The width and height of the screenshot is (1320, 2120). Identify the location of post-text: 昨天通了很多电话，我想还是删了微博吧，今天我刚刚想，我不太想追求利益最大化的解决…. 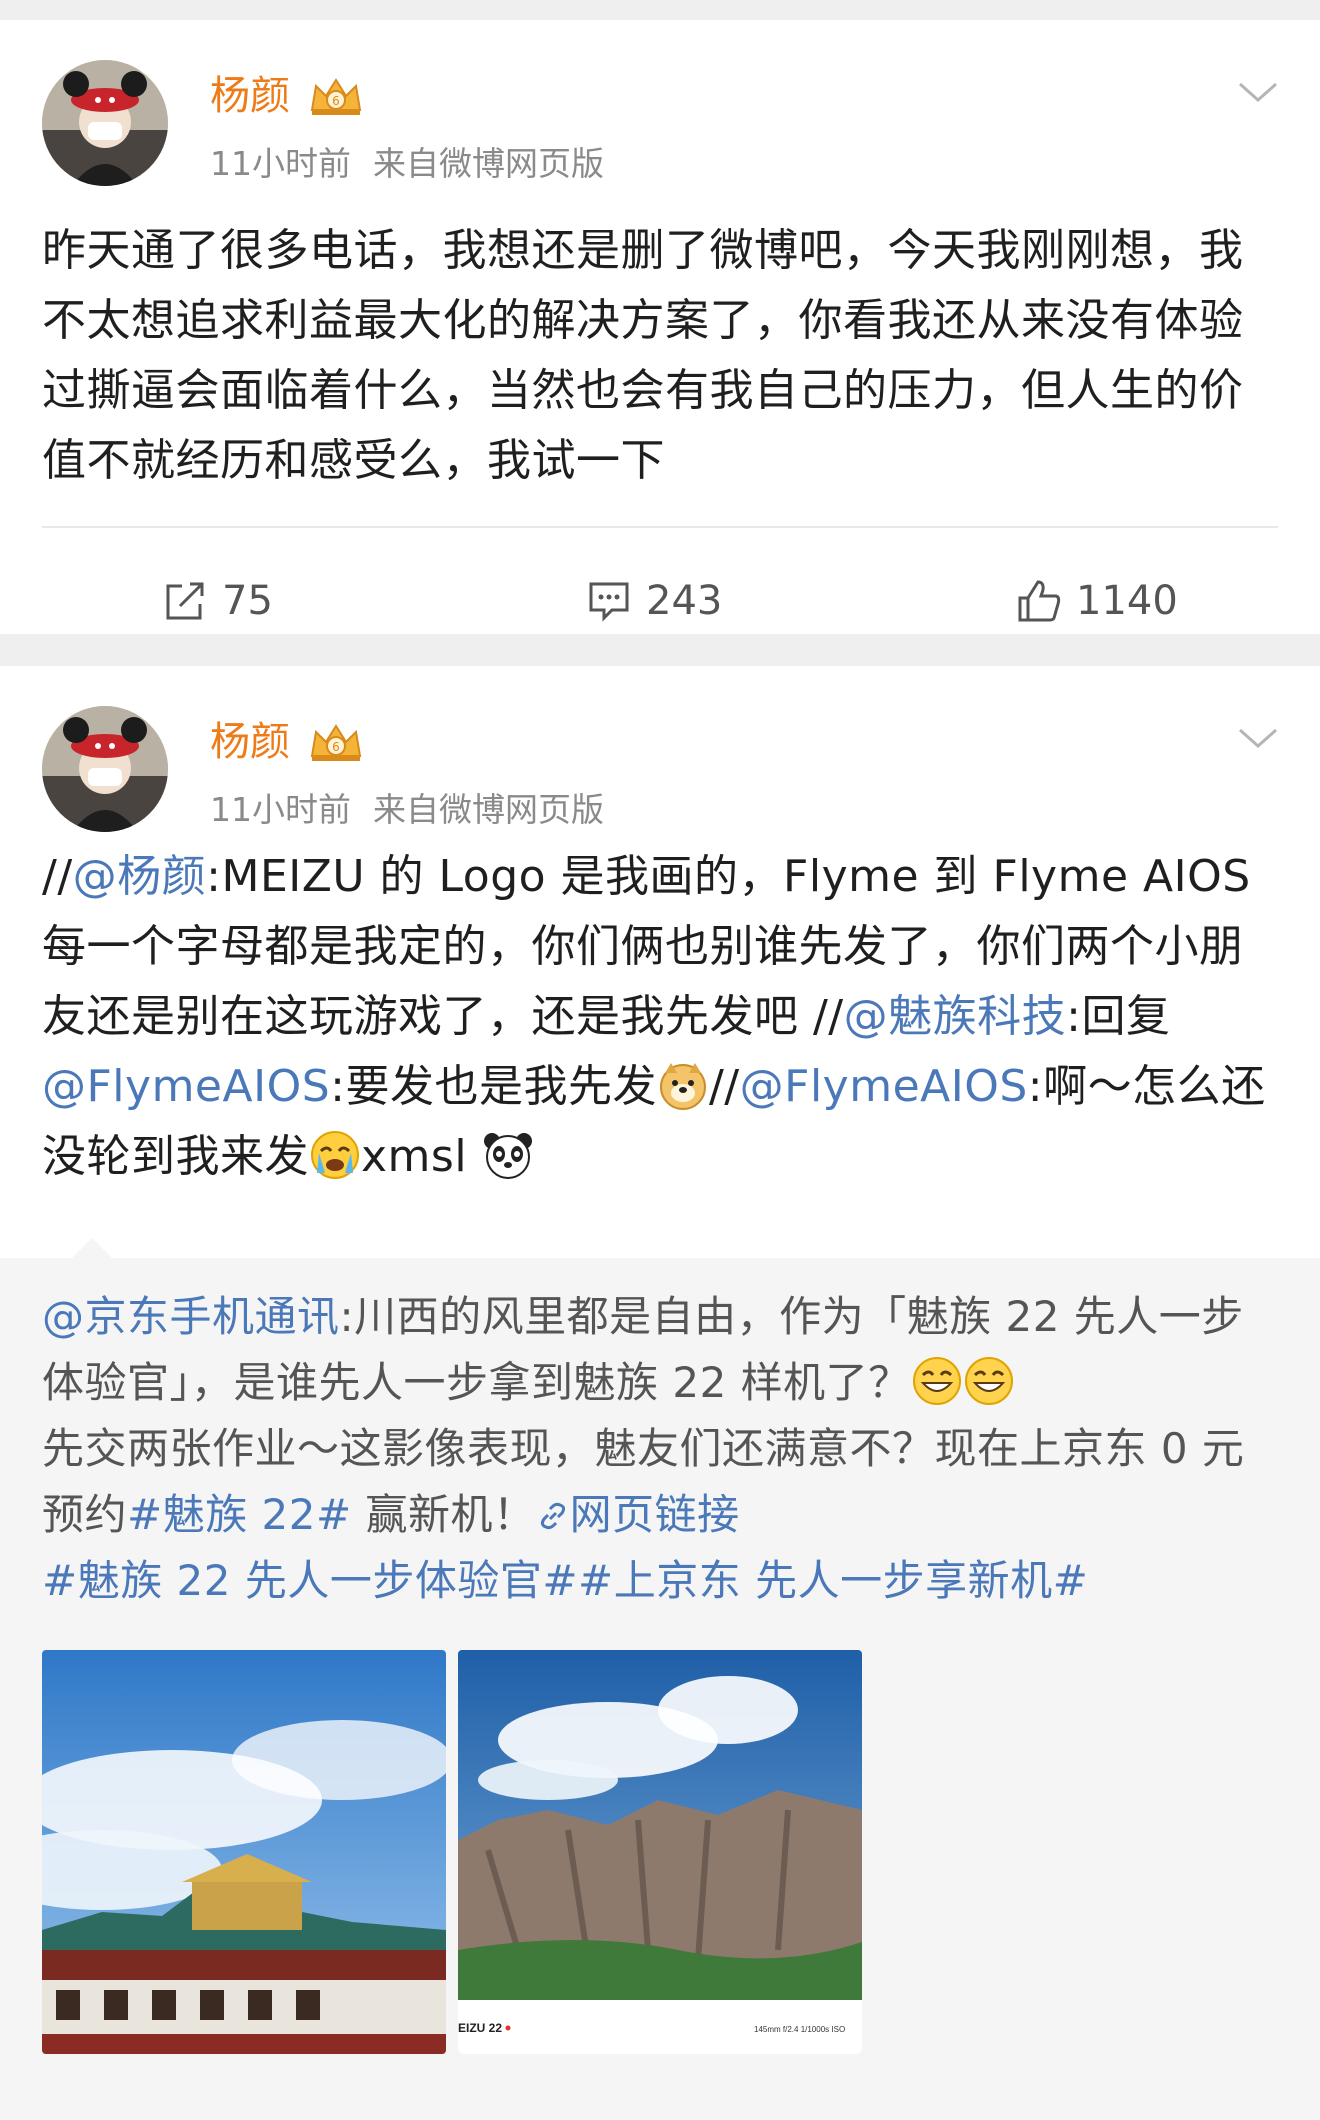
(643, 355).